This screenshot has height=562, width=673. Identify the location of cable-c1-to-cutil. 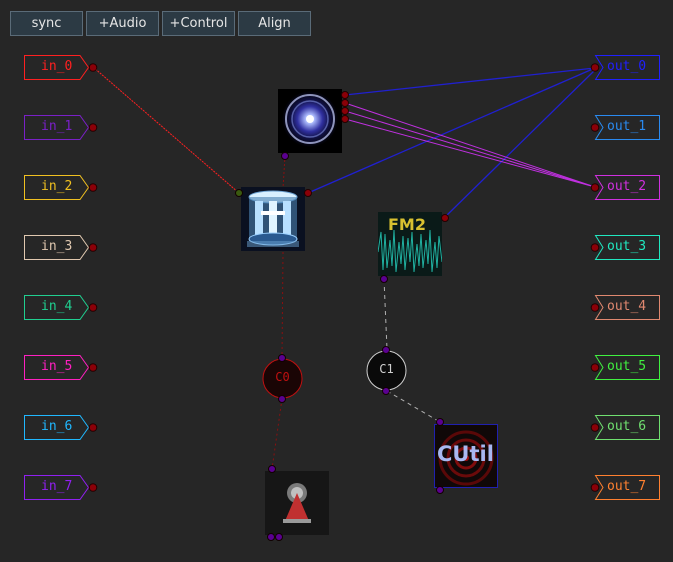
(413, 406).